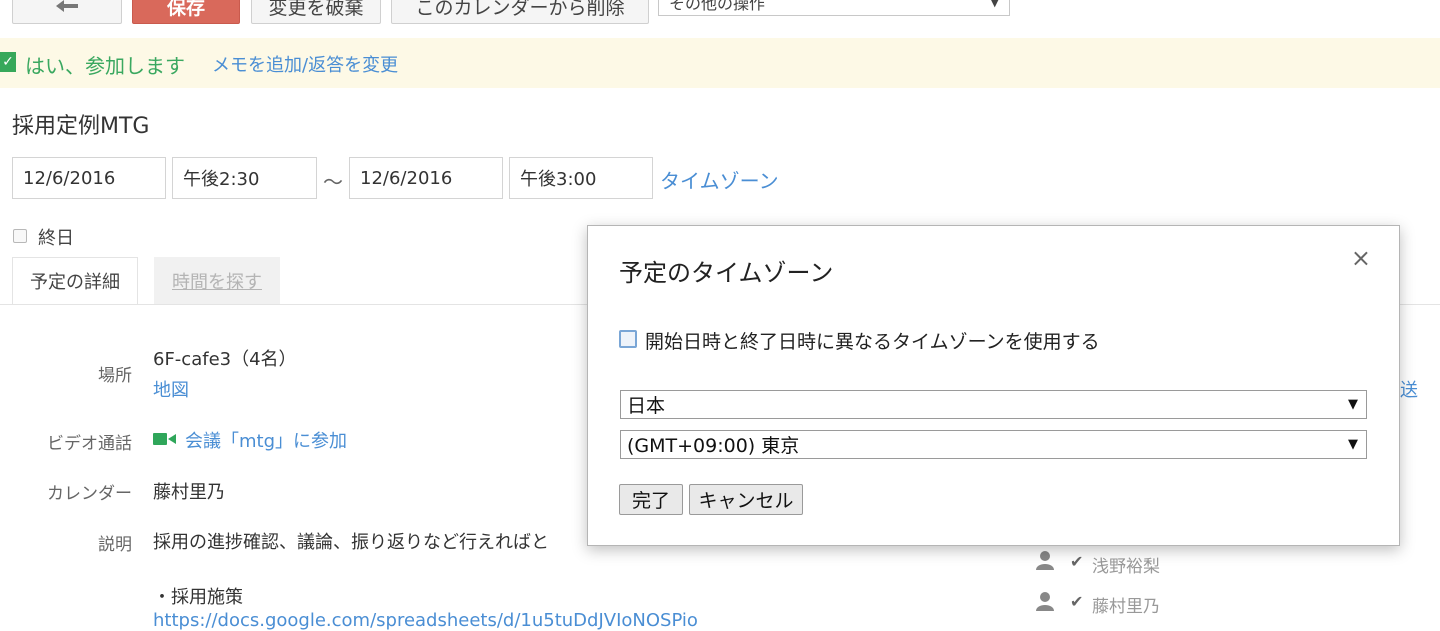 The width and height of the screenshot is (1440, 631). What do you see at coordinates (225, 358) in the screenshot?
I see `location-value: 6F-cafe3（4名）` at bounding box center [225, 358].